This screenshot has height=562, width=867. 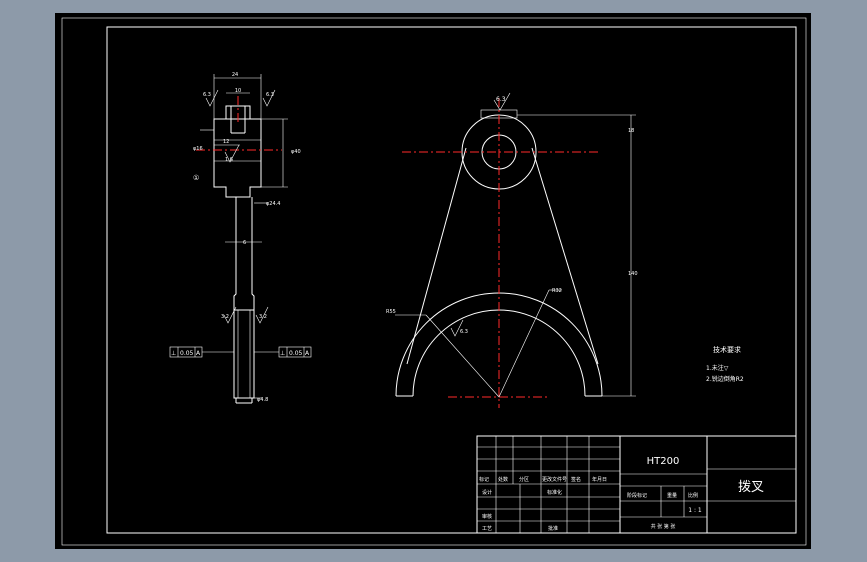 I want to click on dim-groove: 10, so click(x=238, y=91).